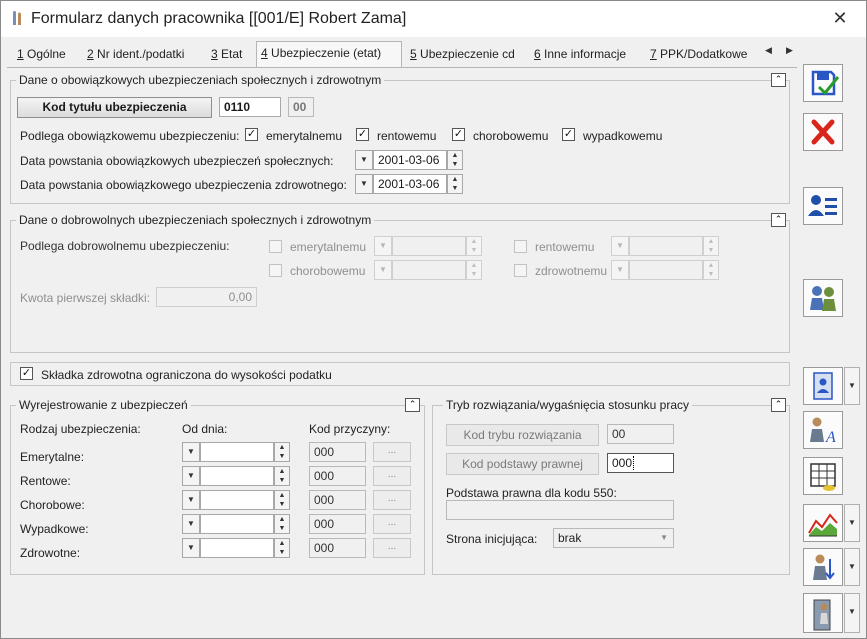 The height and width of the screenshot is (639, 867). I want to click on svg-text: A, so click(830, 437).